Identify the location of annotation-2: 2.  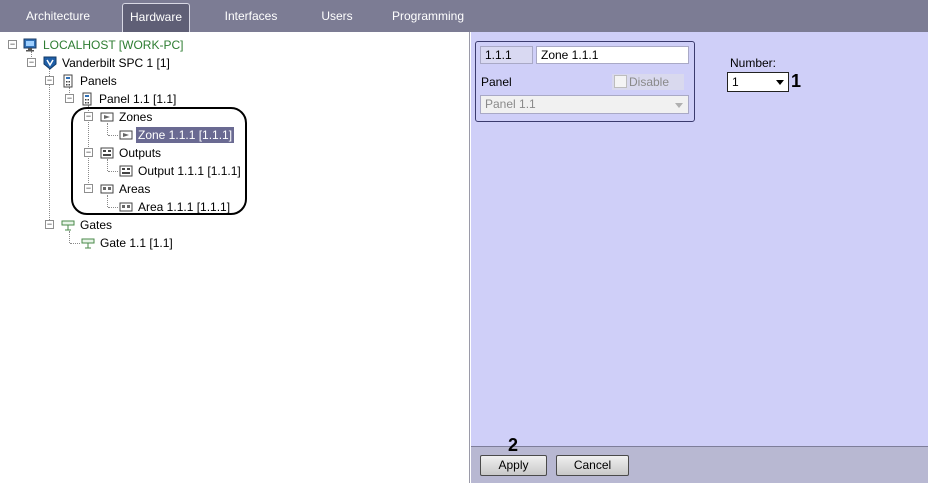
(513, 445).